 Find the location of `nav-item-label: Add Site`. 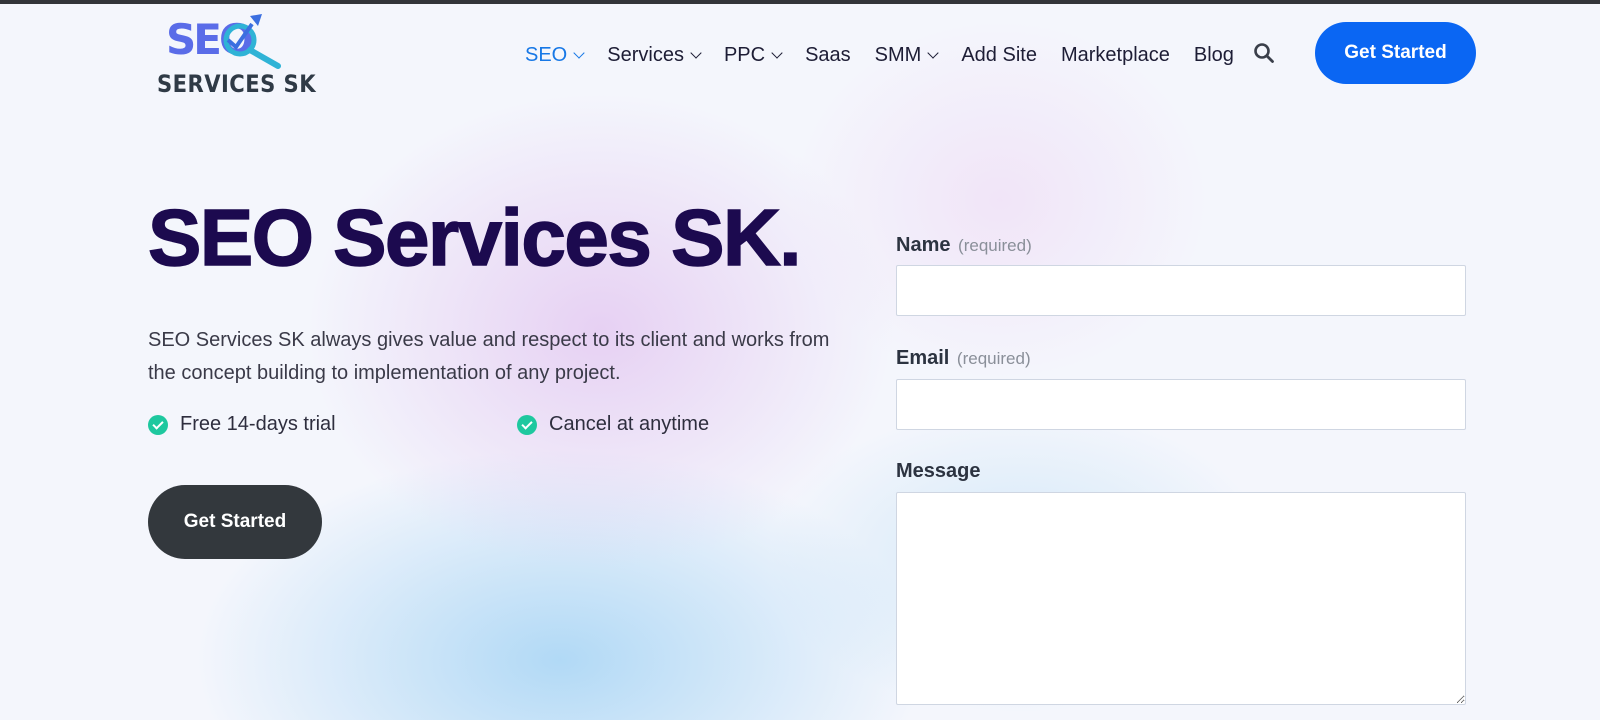

nav-item-label: Add Site is located at coordinates (999, 54).